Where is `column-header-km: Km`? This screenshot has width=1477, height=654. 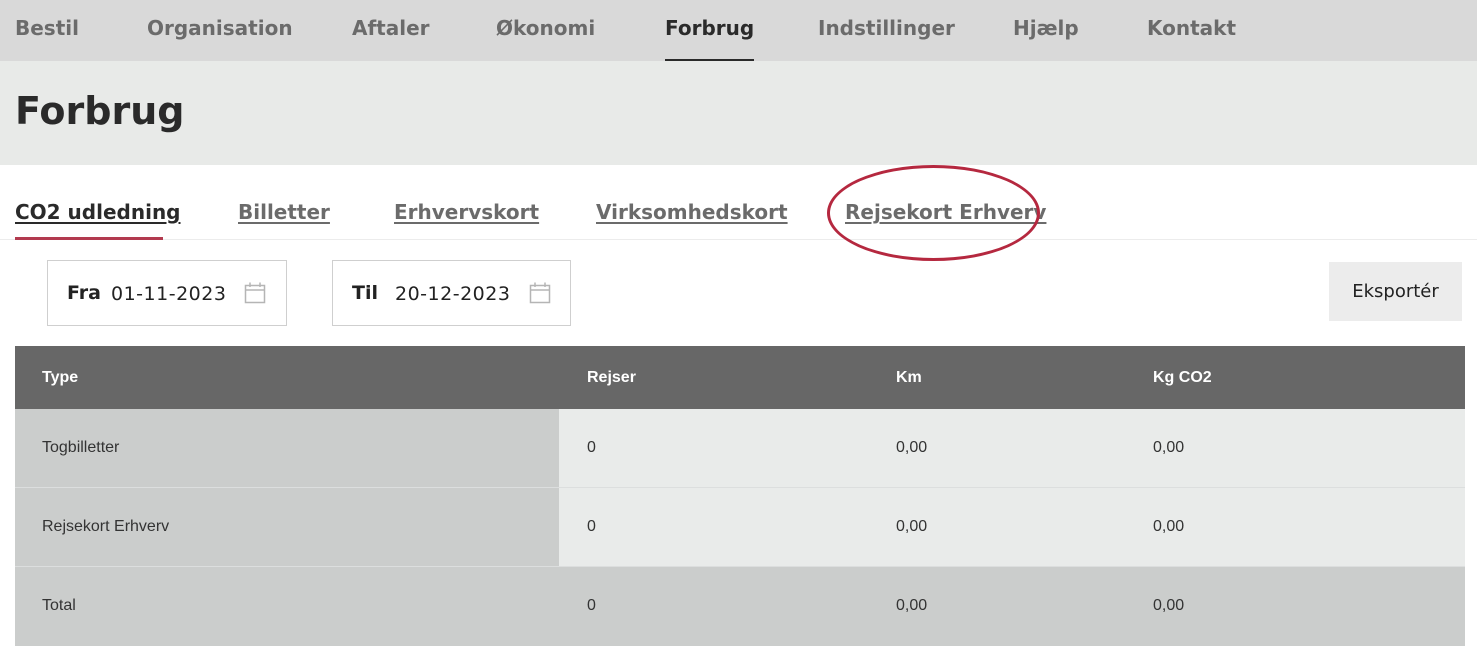
column-header-km: Km is located at coordinates (909, 377).